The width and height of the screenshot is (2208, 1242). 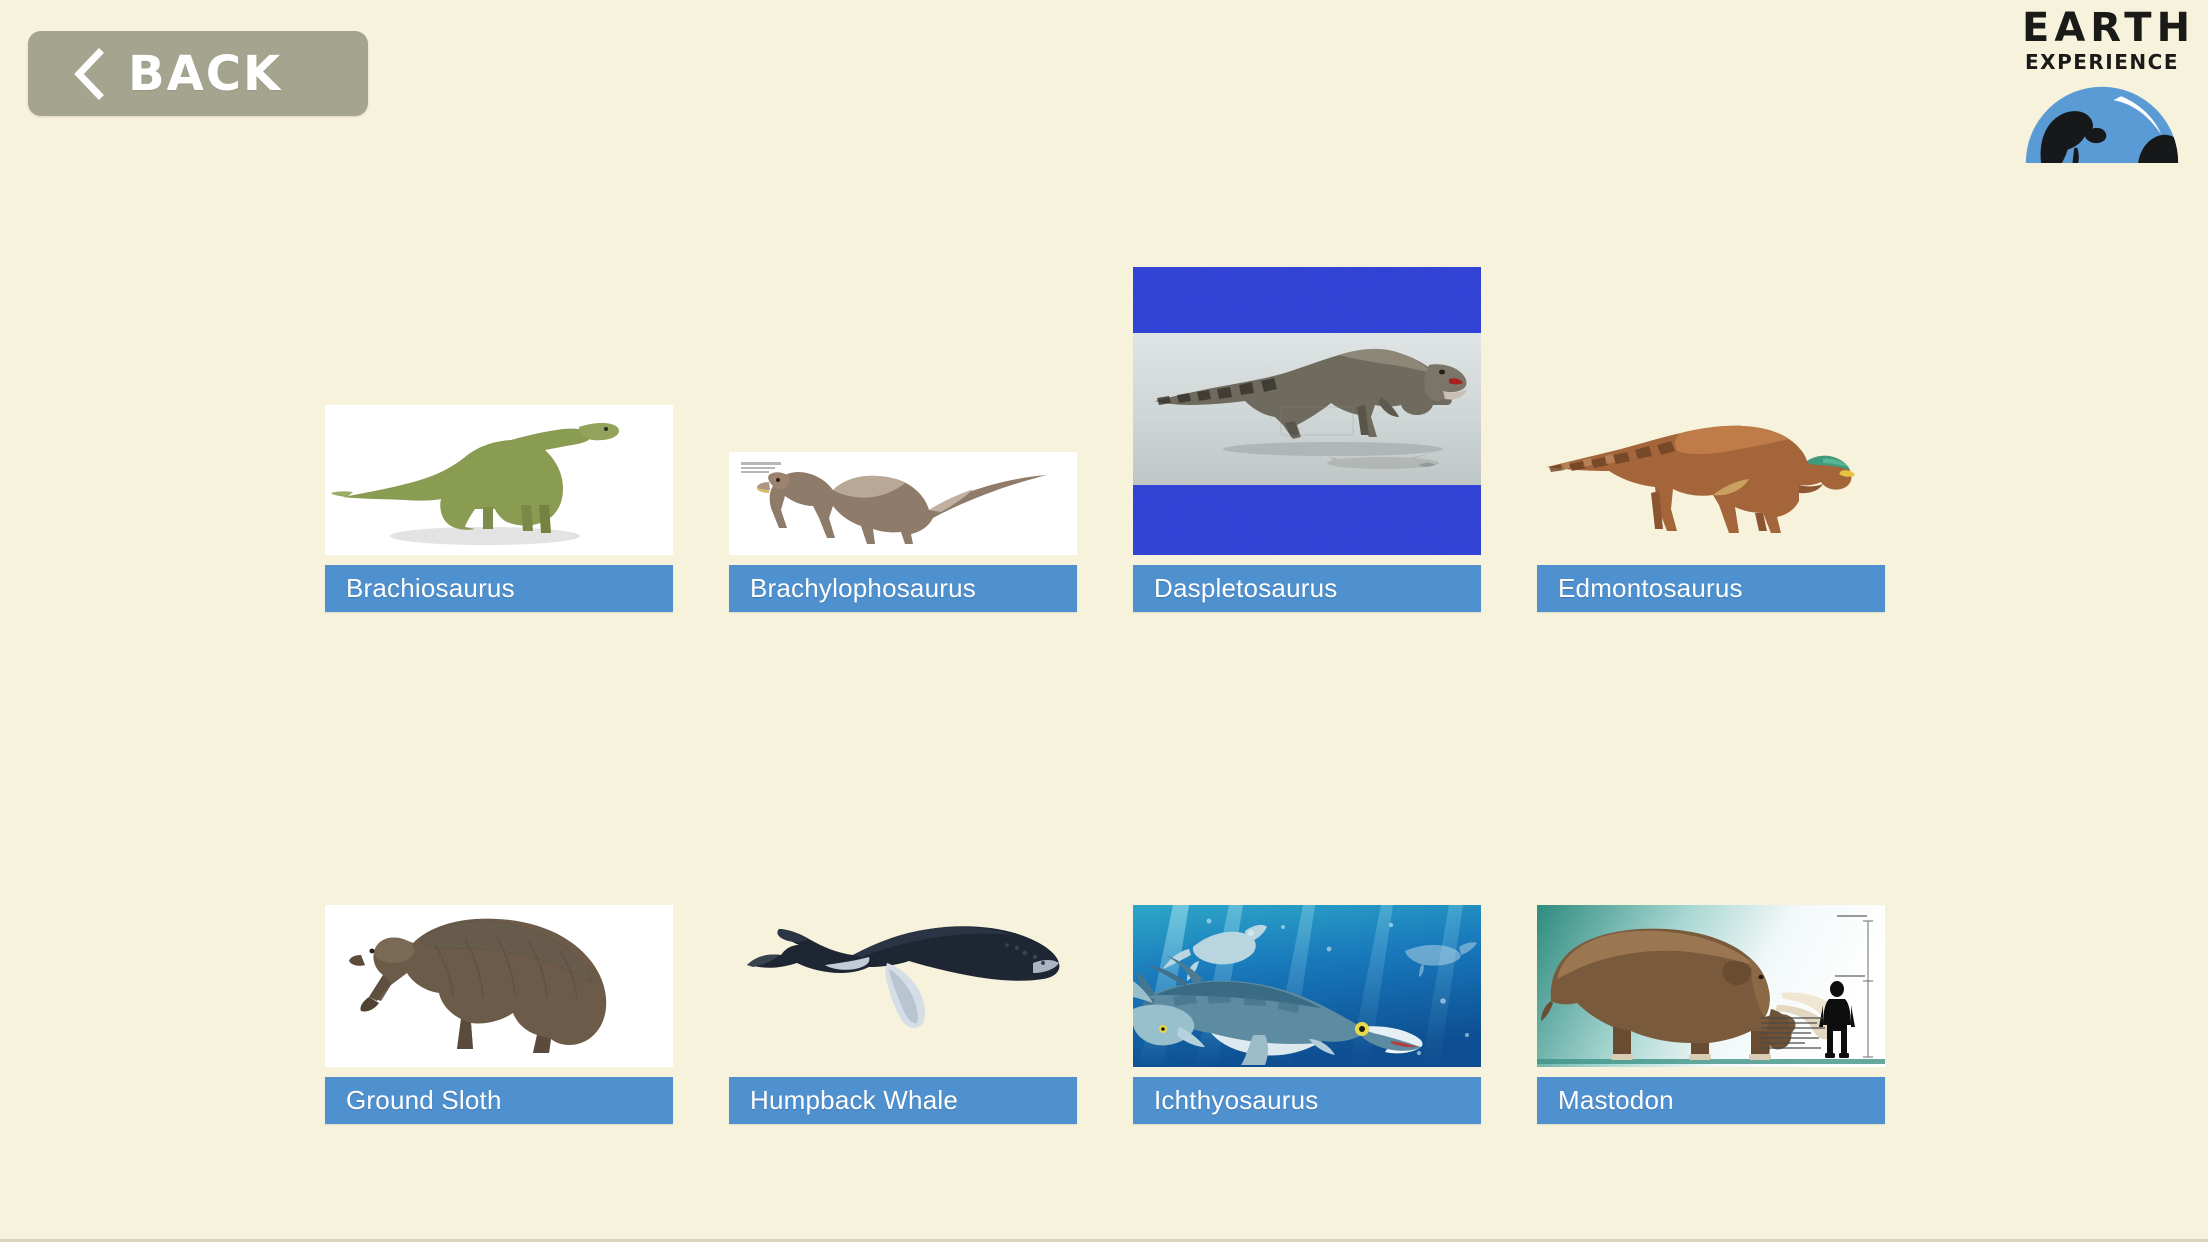 I want to click on creature-thumbnail-brachylophosaurus, so click(x=903, y=503).